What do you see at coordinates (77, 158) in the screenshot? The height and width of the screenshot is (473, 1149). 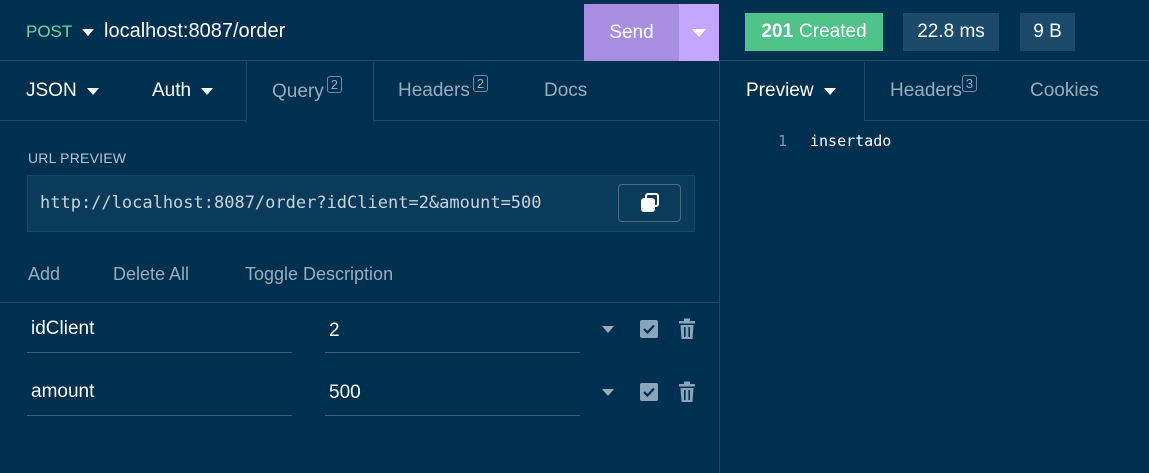 I see `url-preview-label: URL PREVIEW` at bounding box center [77, 158].